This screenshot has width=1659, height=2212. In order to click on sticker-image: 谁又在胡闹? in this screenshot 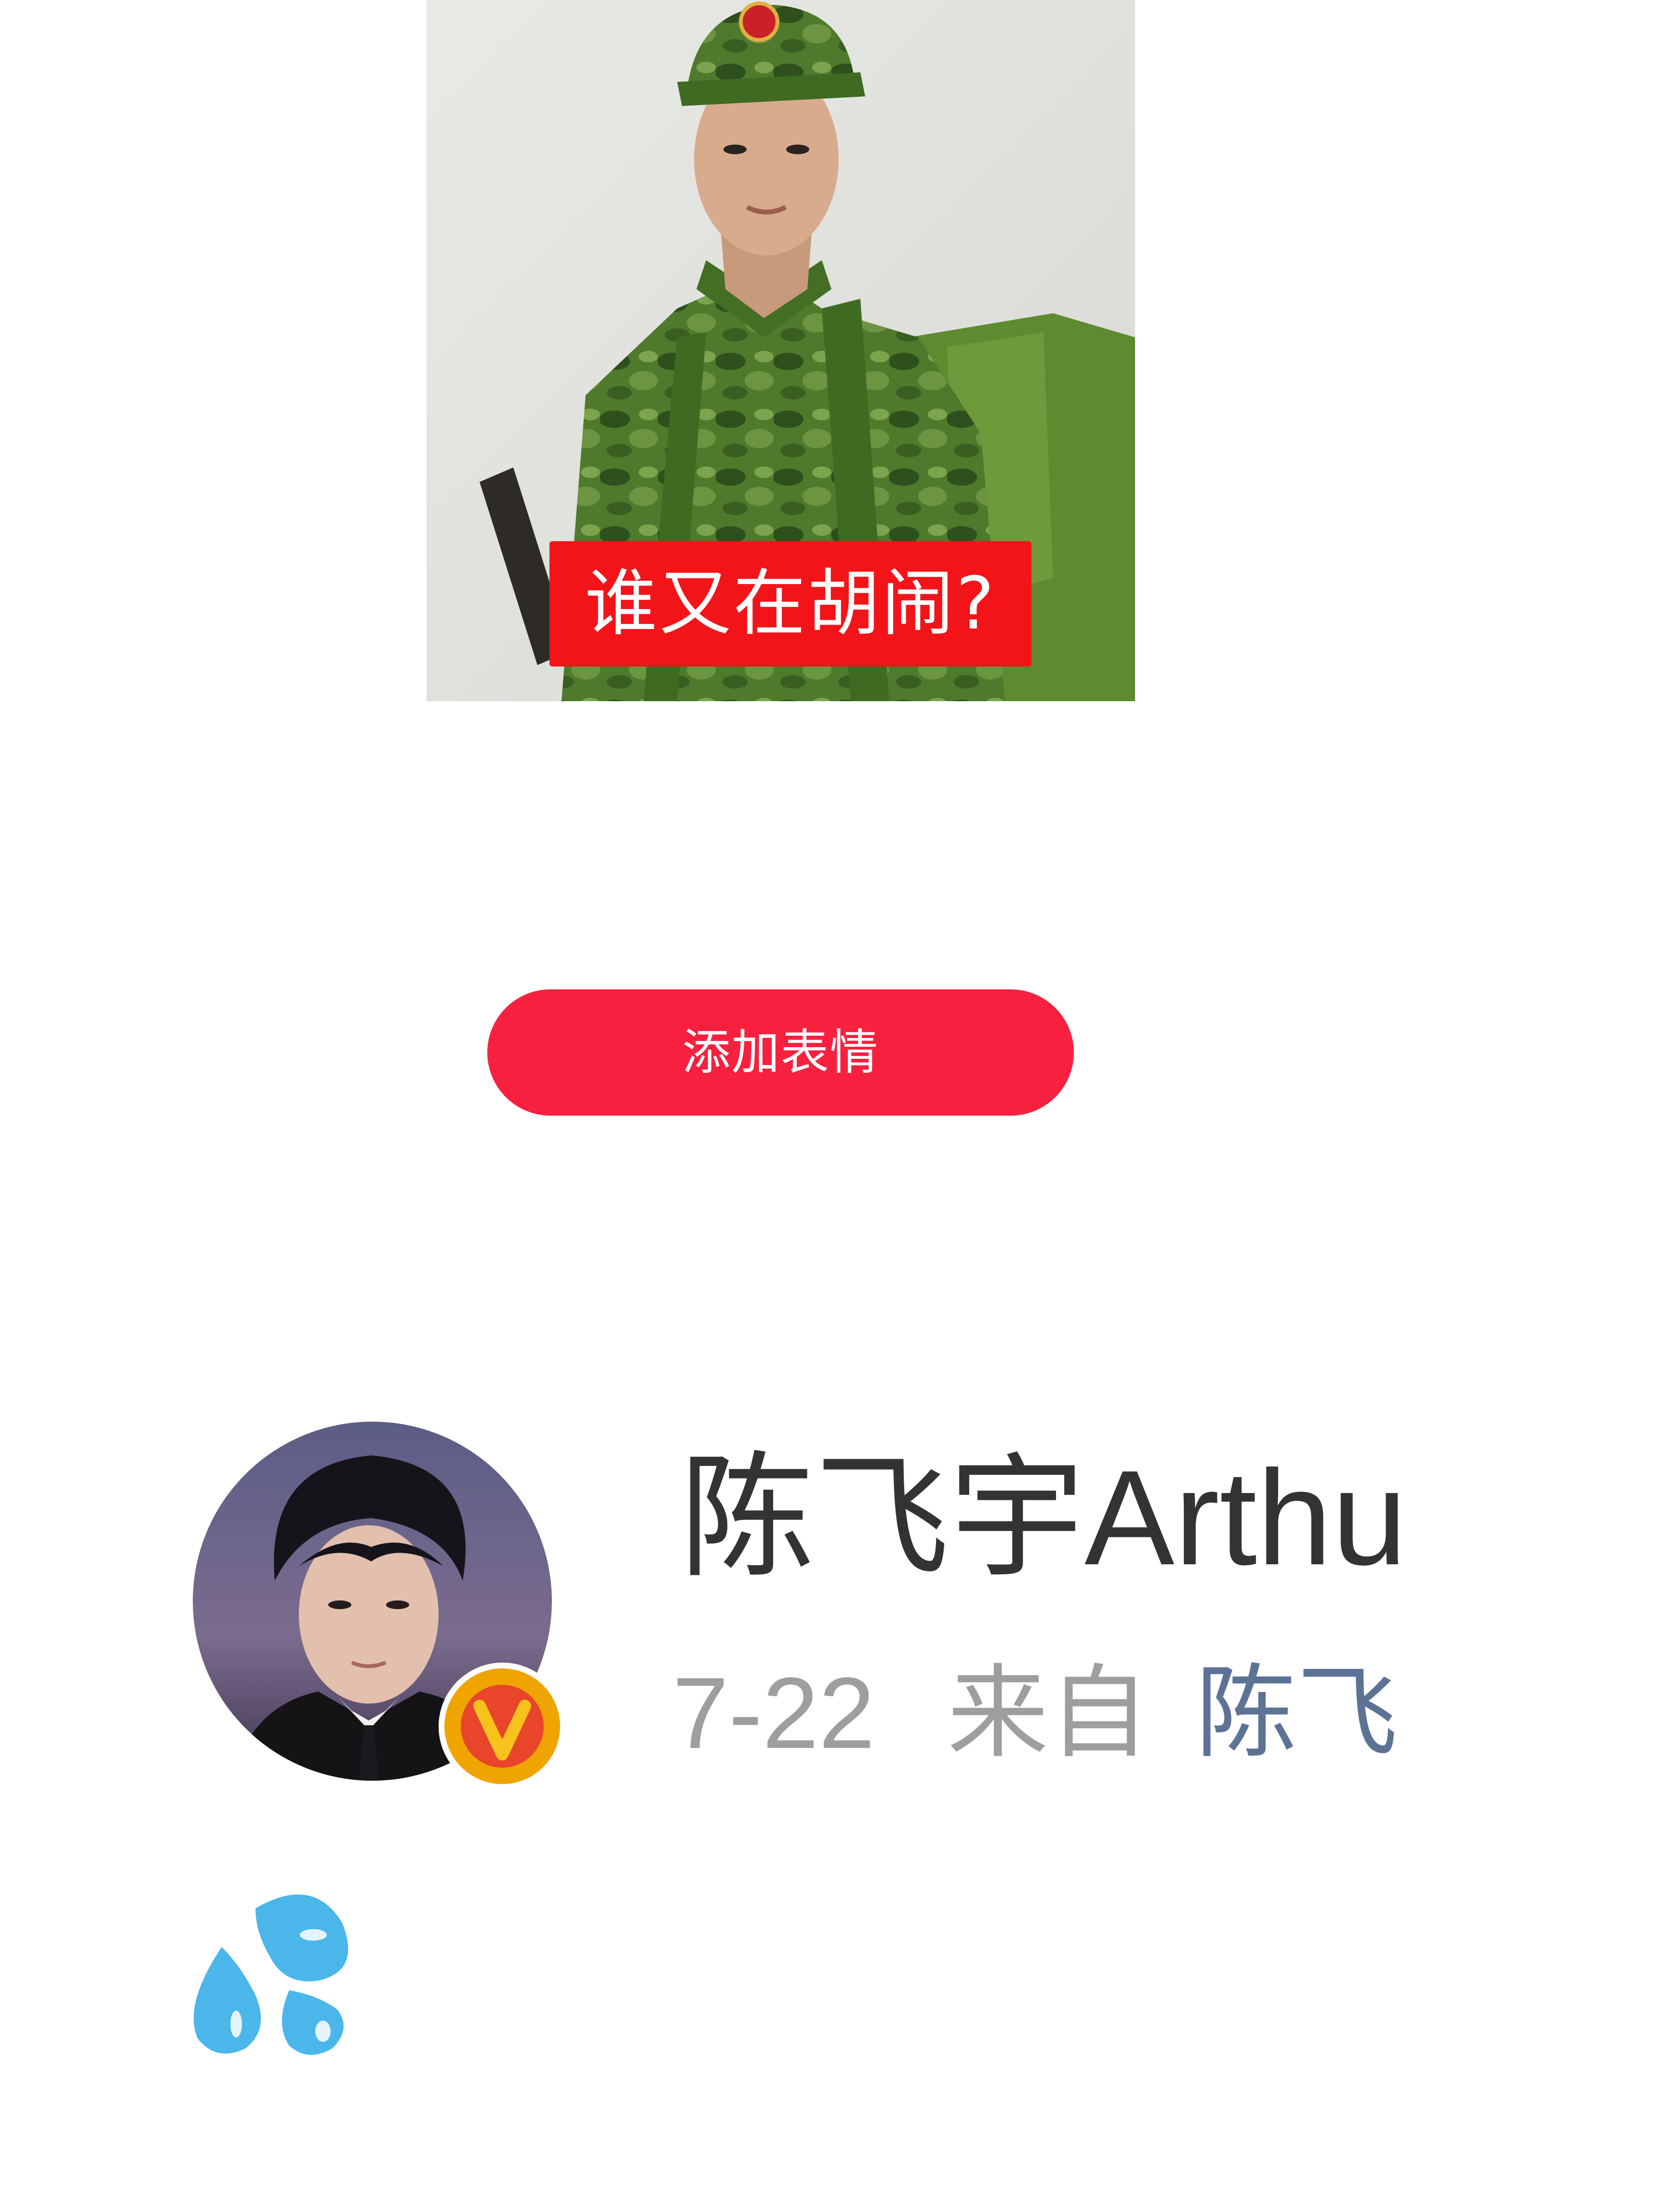, I will do `click(781, 350)`.